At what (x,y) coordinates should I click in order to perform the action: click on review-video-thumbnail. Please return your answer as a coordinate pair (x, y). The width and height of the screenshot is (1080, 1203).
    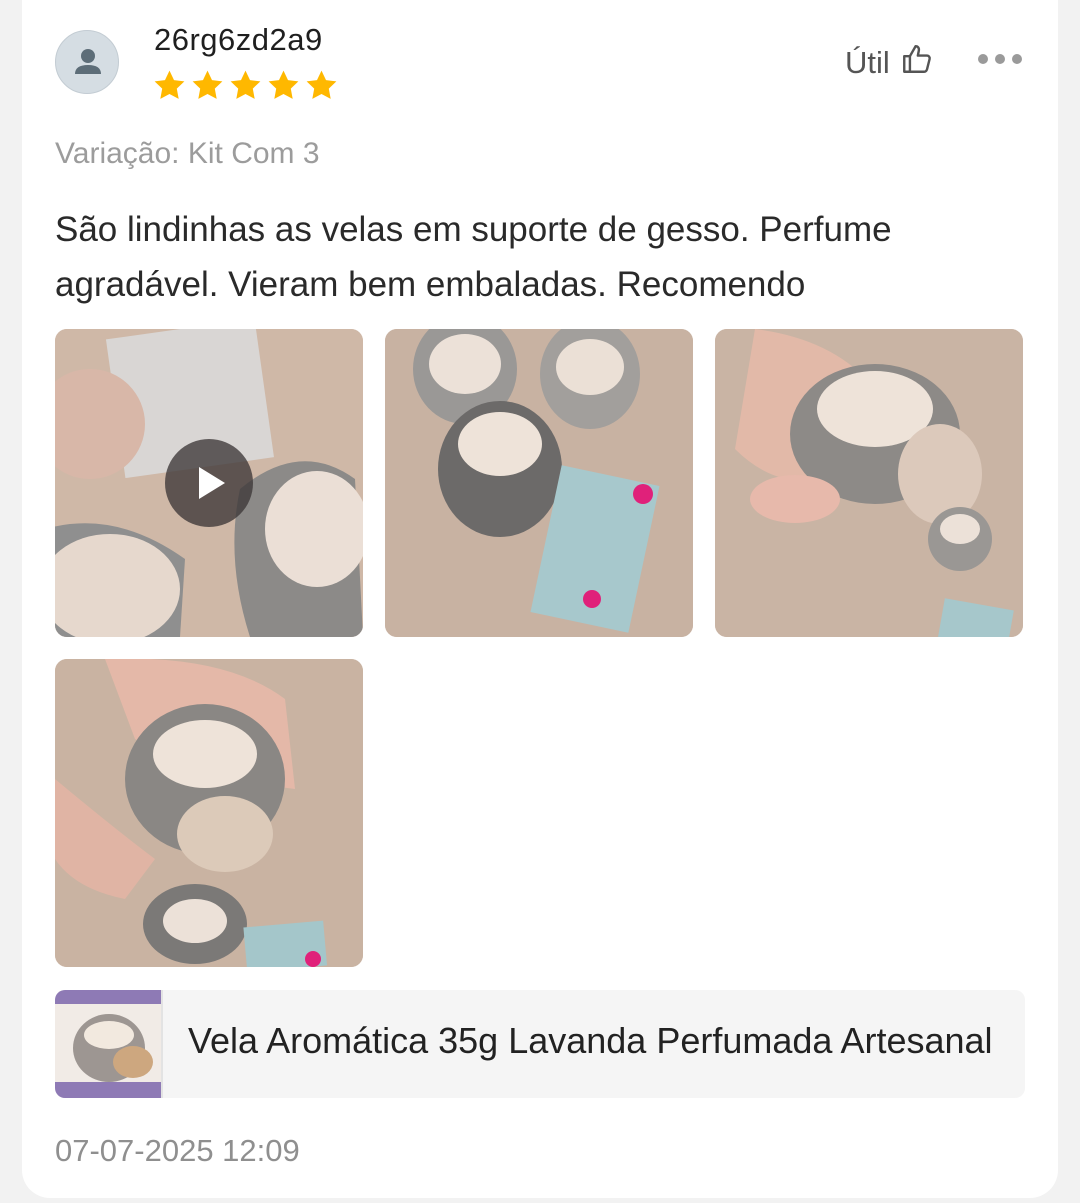
    Looking at the image, I should click on (209, 483).